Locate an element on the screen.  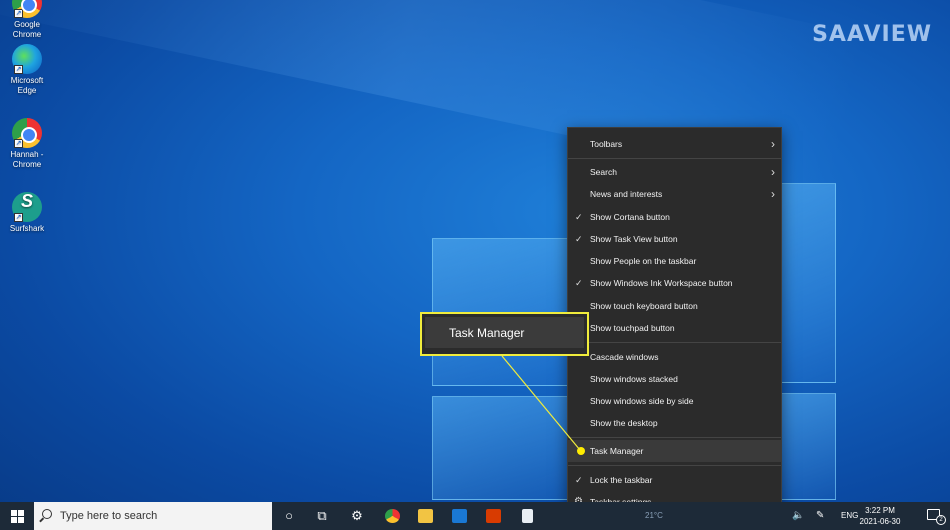
desktop-icon-label: Google Chrome is located at coordinates (27, 29).